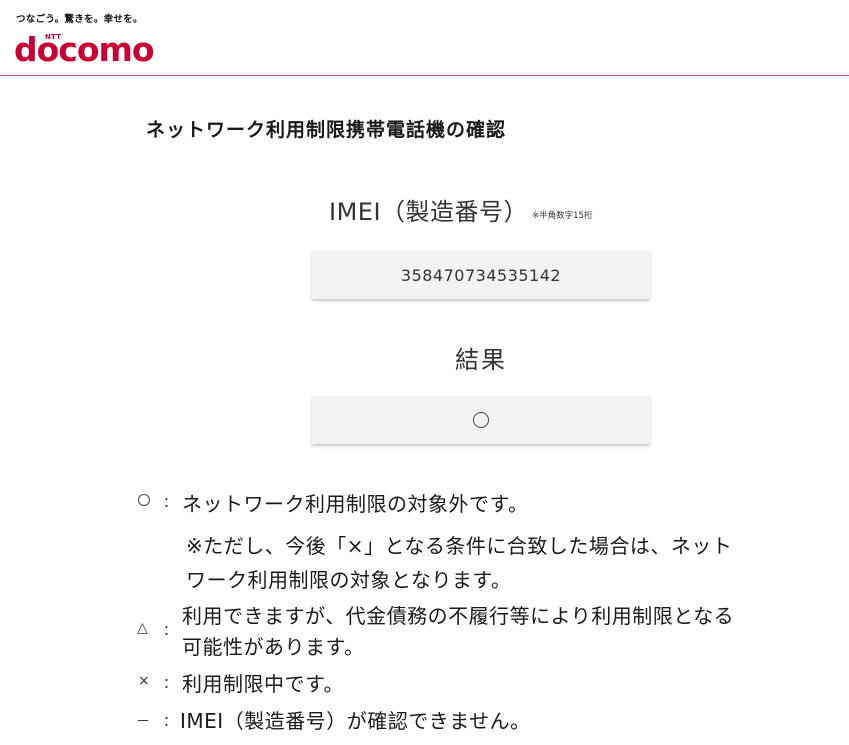  What do you see at coordinates (142, 628) in the screenshot?
I see `legend-triangle-icon: △` at bounding box center [142, 628].